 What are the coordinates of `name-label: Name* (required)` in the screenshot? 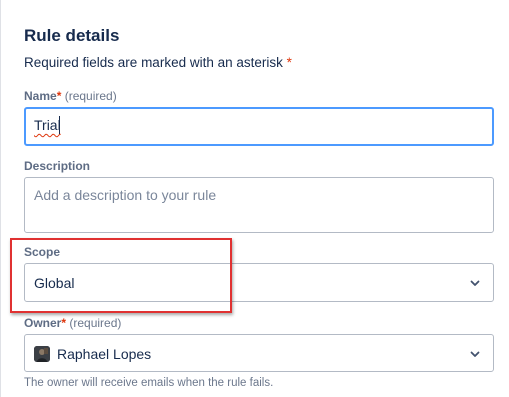 It's located at (70, 96).